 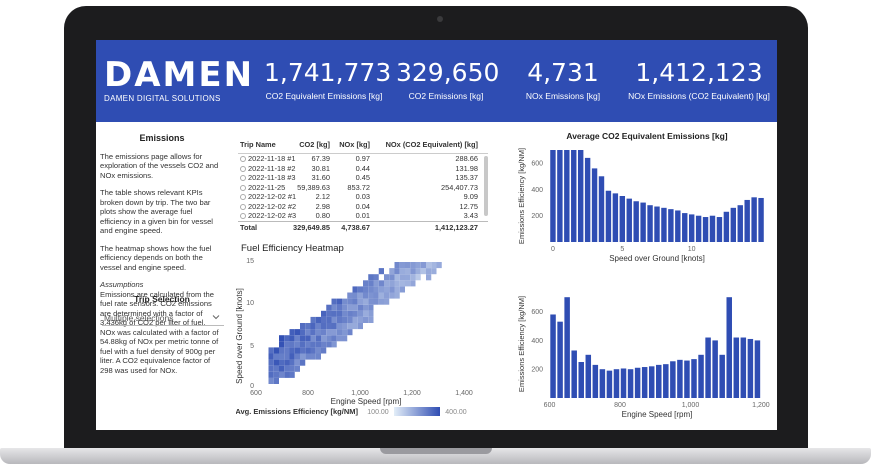 I want to click on kpi-label: CO2 Equivalent Emissions [kg], so click(x=324, y=96).